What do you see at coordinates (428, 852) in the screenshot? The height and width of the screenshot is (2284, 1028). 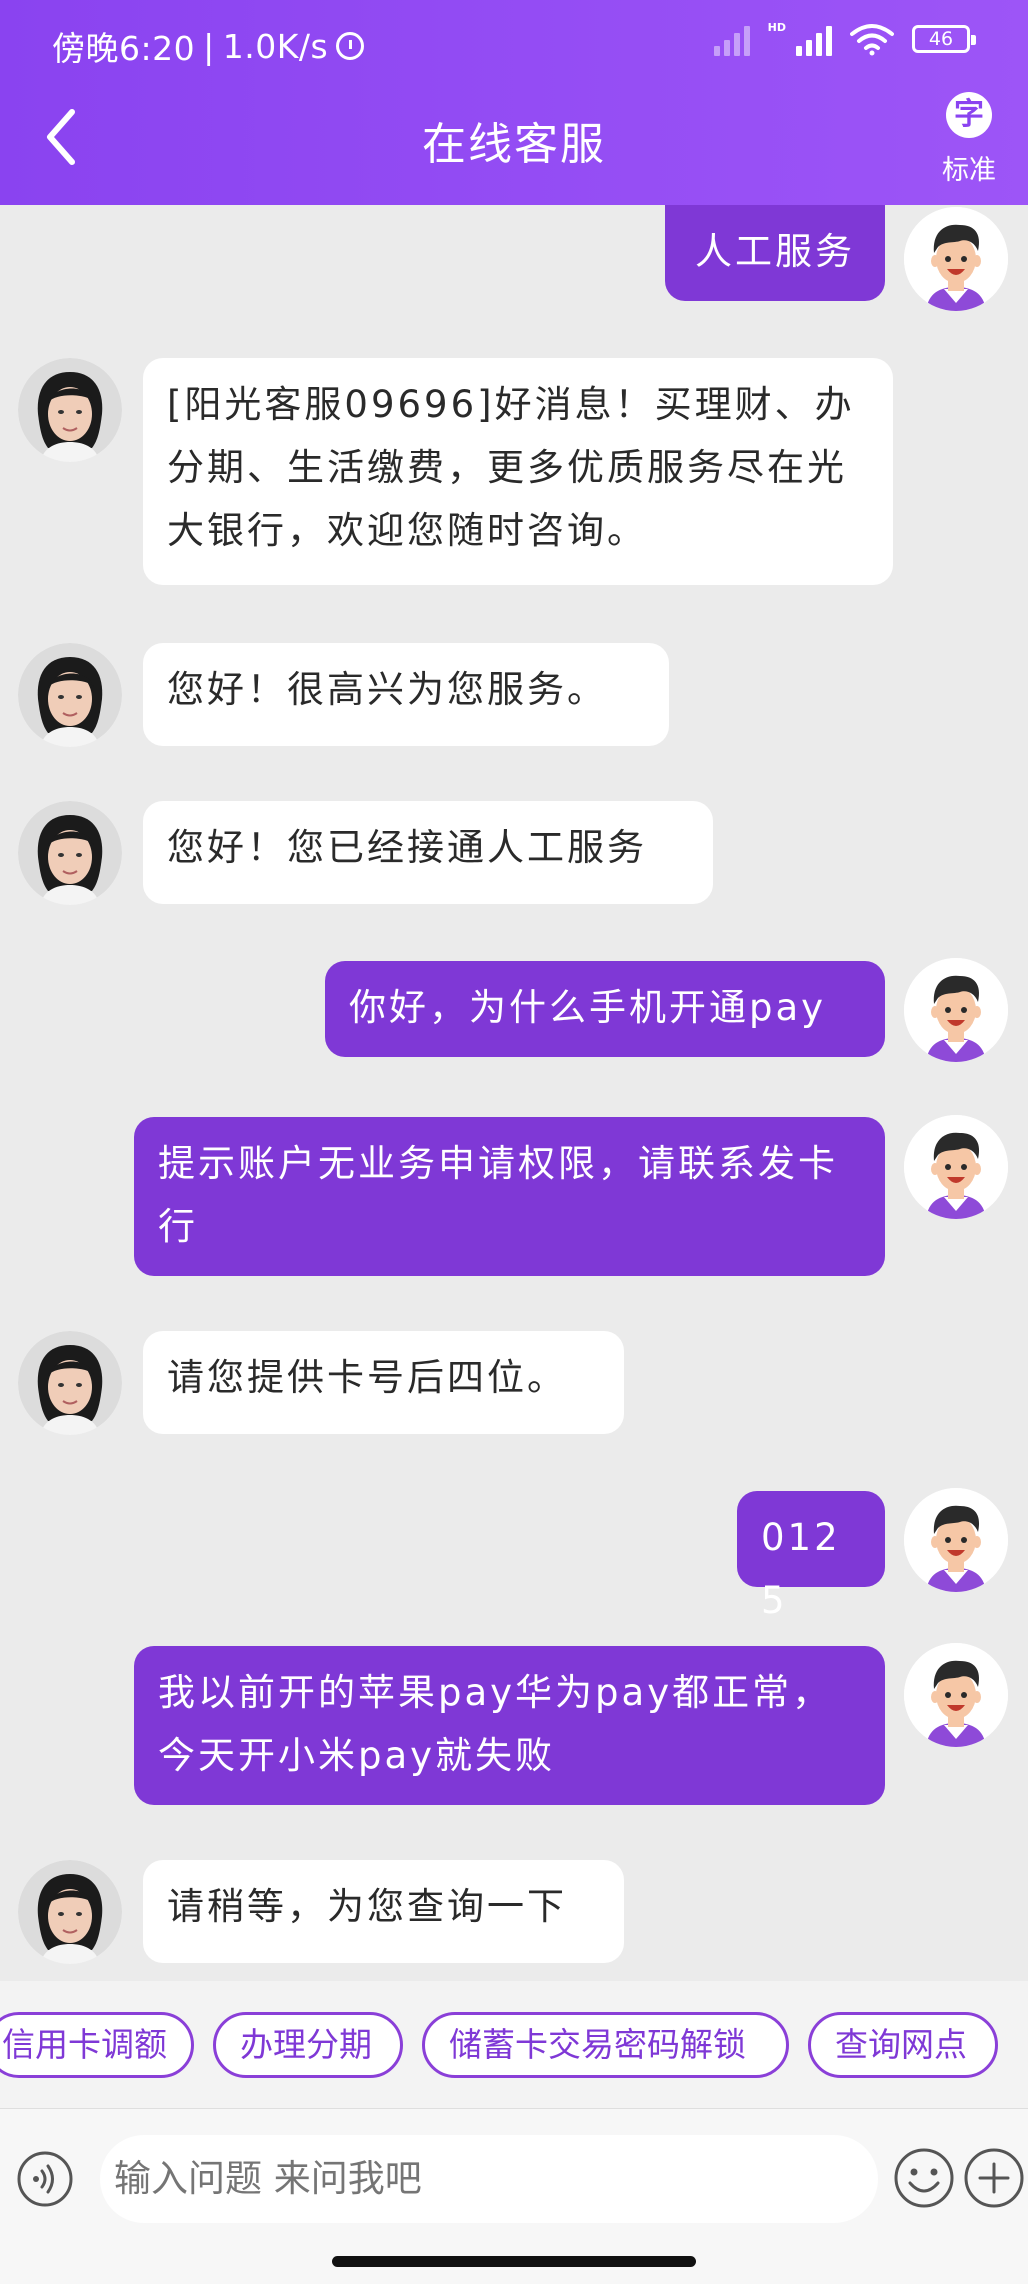 I see `message-bubble-agent: 您好！您已经接通人工服务` at bounding box center [428, 852].